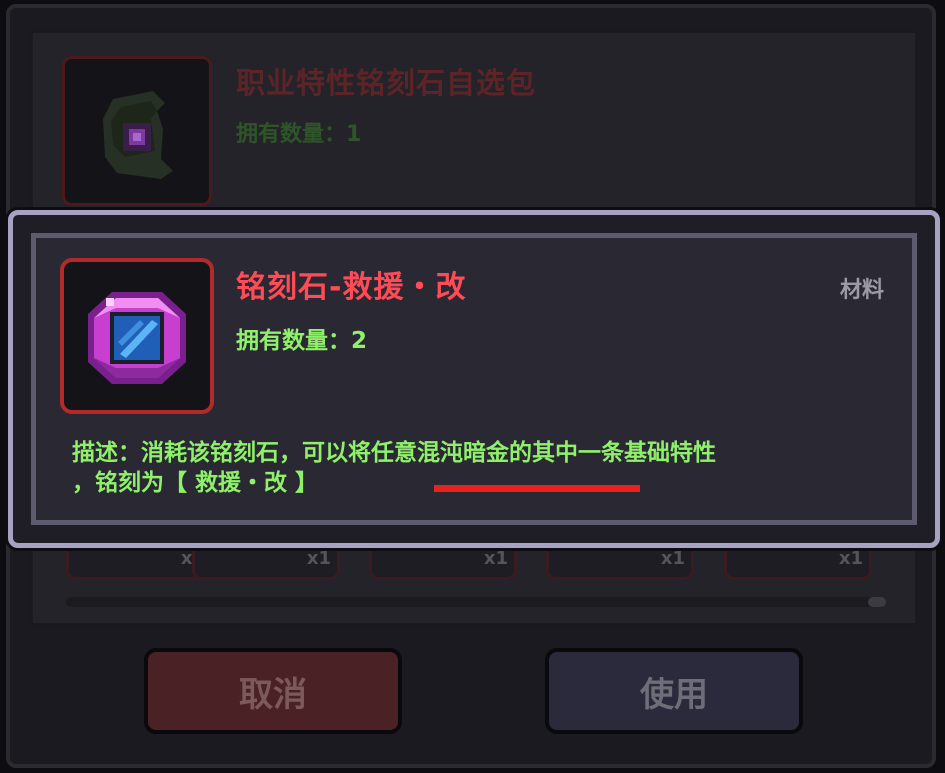 The image size is (945, 773). Describe the element at coordinates (273, 691) in the screenshot. I see `cancel-button: 取消` at that location.